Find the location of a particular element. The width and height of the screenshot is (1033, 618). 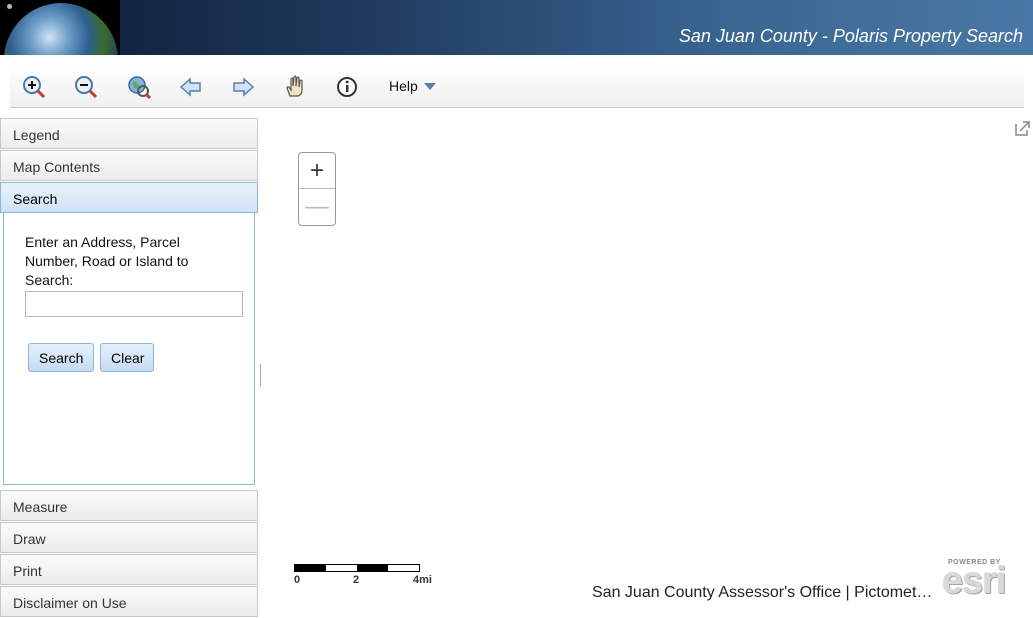

panel-map-contents: Map Contents is located at coordinates (129, 165).